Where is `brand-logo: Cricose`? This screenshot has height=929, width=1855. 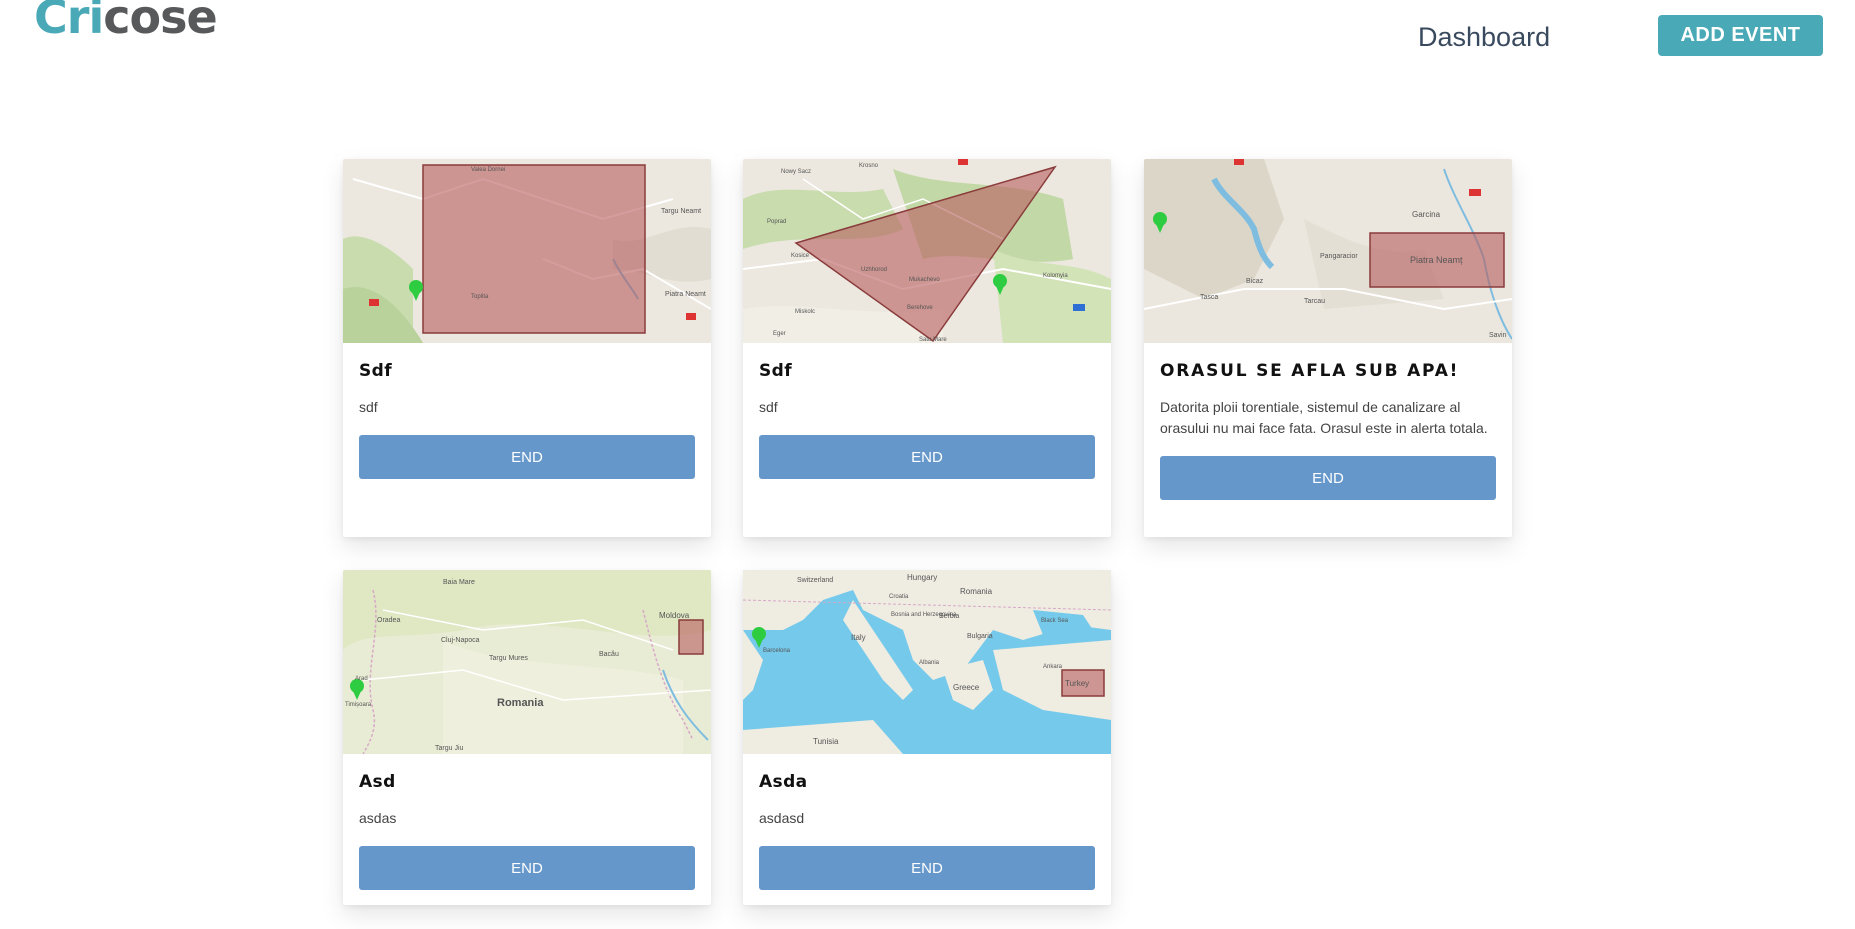 brand-logo: Cricose is located at coordinates (126, 20).